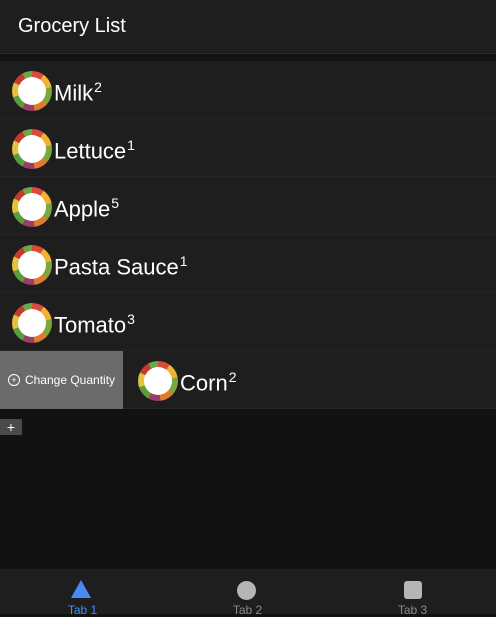  Describe the element at coordinates (94, 150) in the screenshot. I see `item-name: Lettuce1` at that location.